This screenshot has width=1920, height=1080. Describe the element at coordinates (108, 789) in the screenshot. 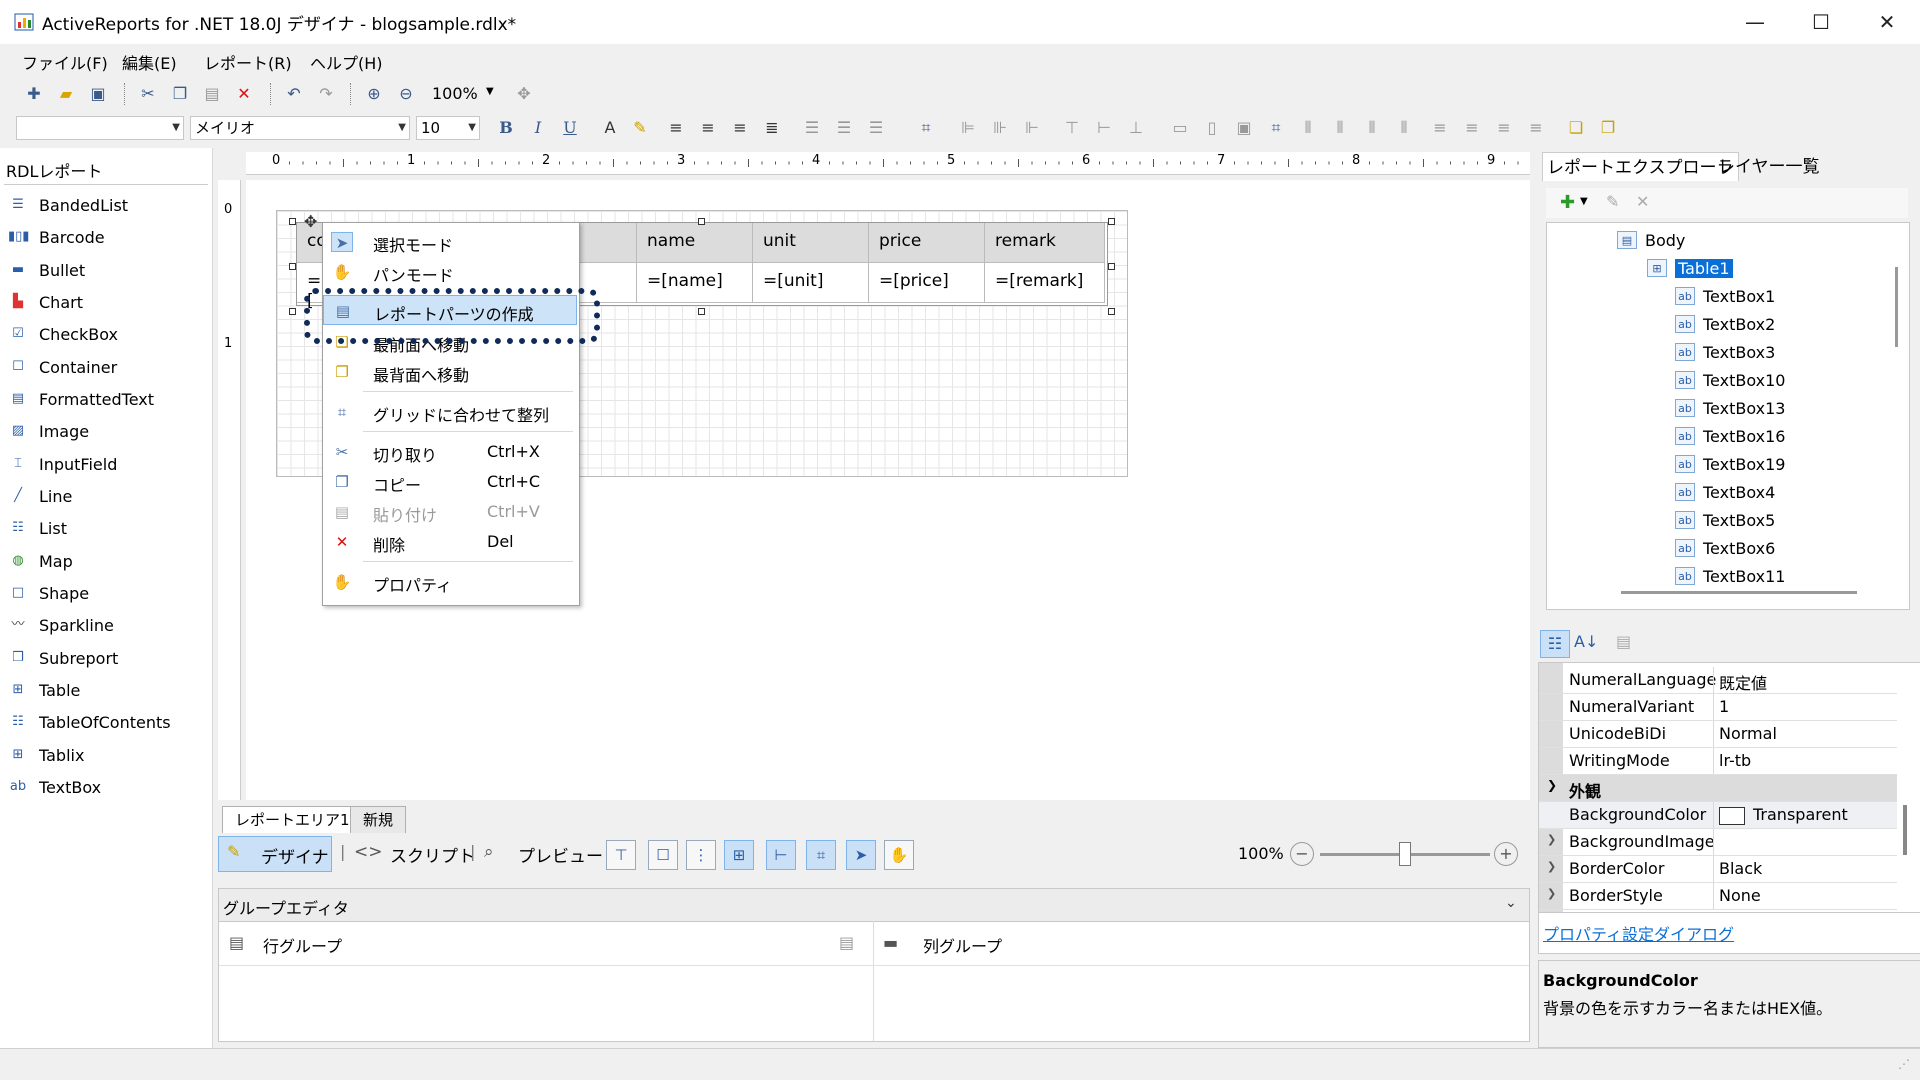

I see `tool-textbox: ab TextBox` at that location.